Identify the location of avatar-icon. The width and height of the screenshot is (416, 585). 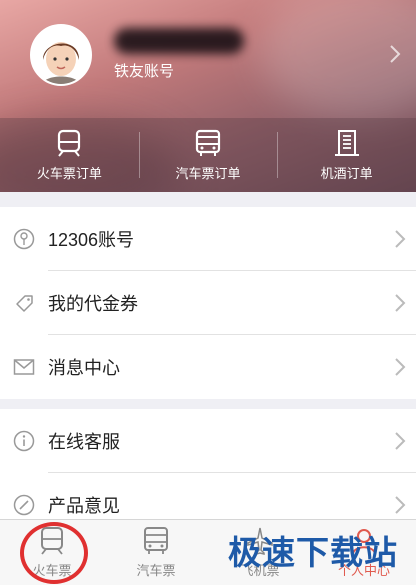
(61, 55).